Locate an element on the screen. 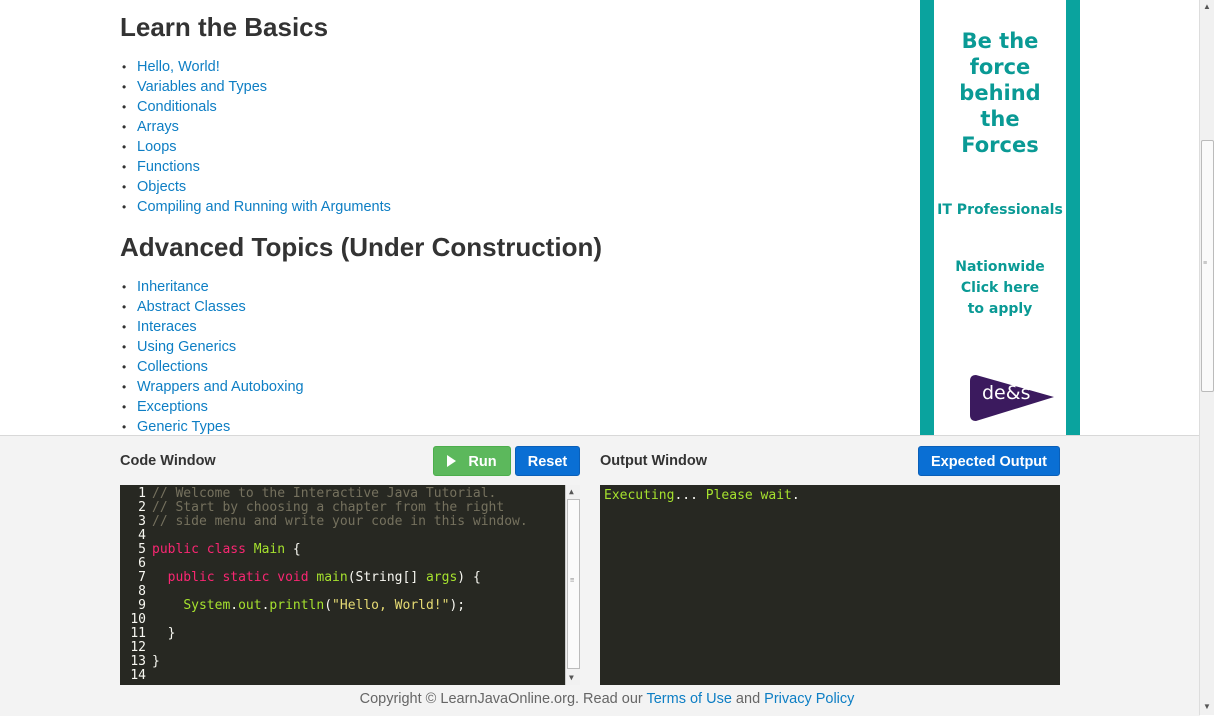 This screenshot has width=1214, height=716. code-window-title: Code Window is located at coordinates (168, 461).